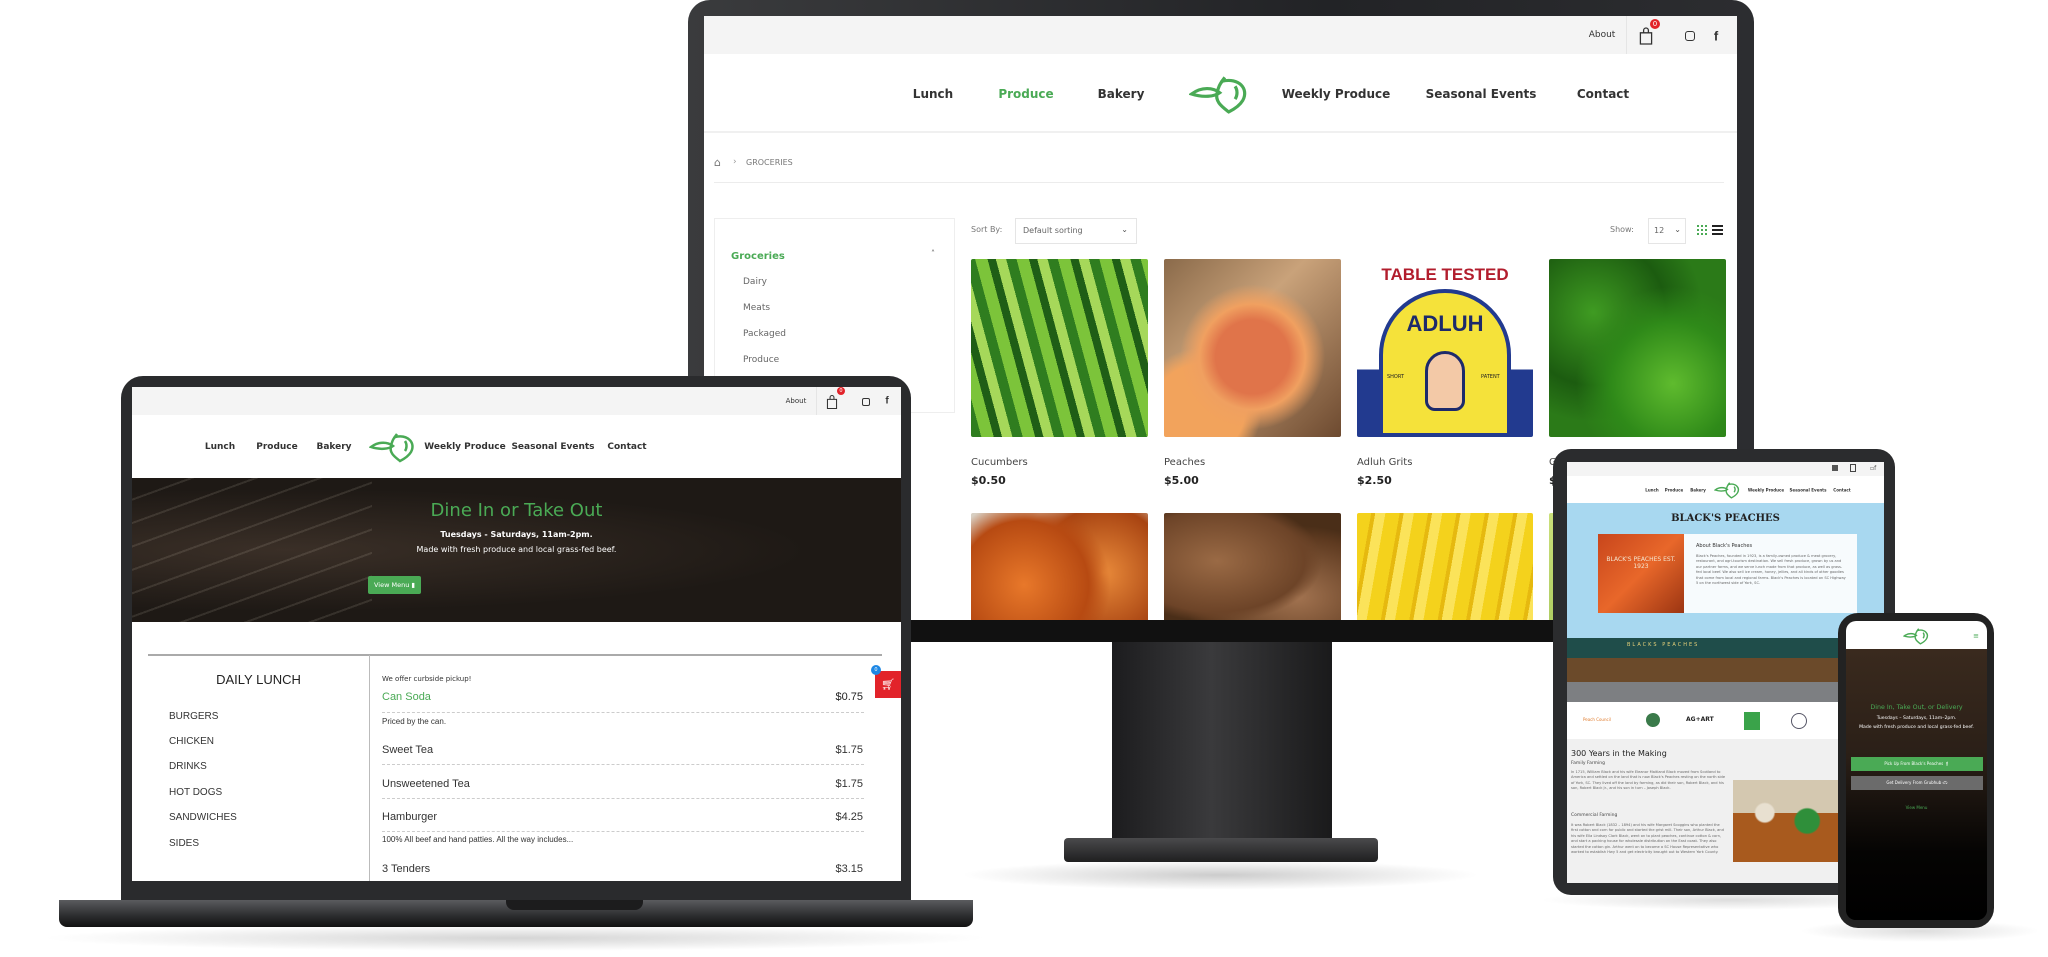 This screenshot has width=2048, height=957. What do you see at coordinates (1384, 462) in the screenshot?
I see `product-name: Adluh Grits` at bounding box center [1384, 462].